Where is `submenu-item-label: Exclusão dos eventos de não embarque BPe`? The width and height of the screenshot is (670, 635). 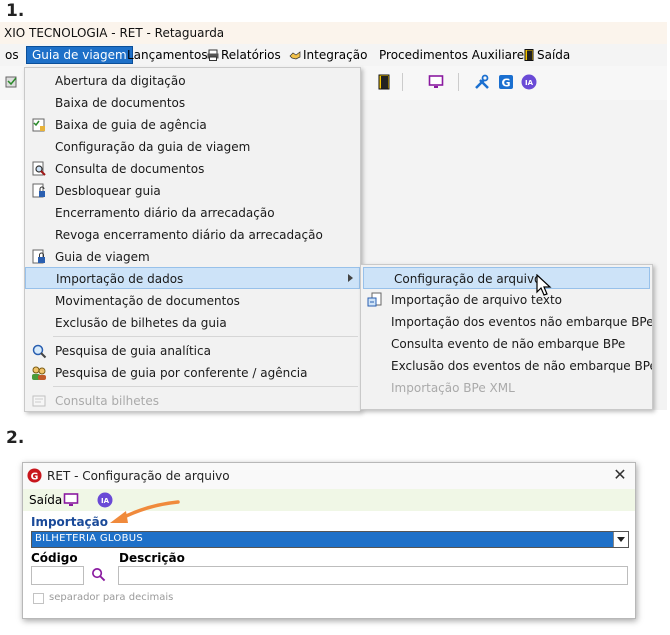
submenu-item-label: Exclusão dos eventos de não embarque BPe is located at coordinates (522, 366).